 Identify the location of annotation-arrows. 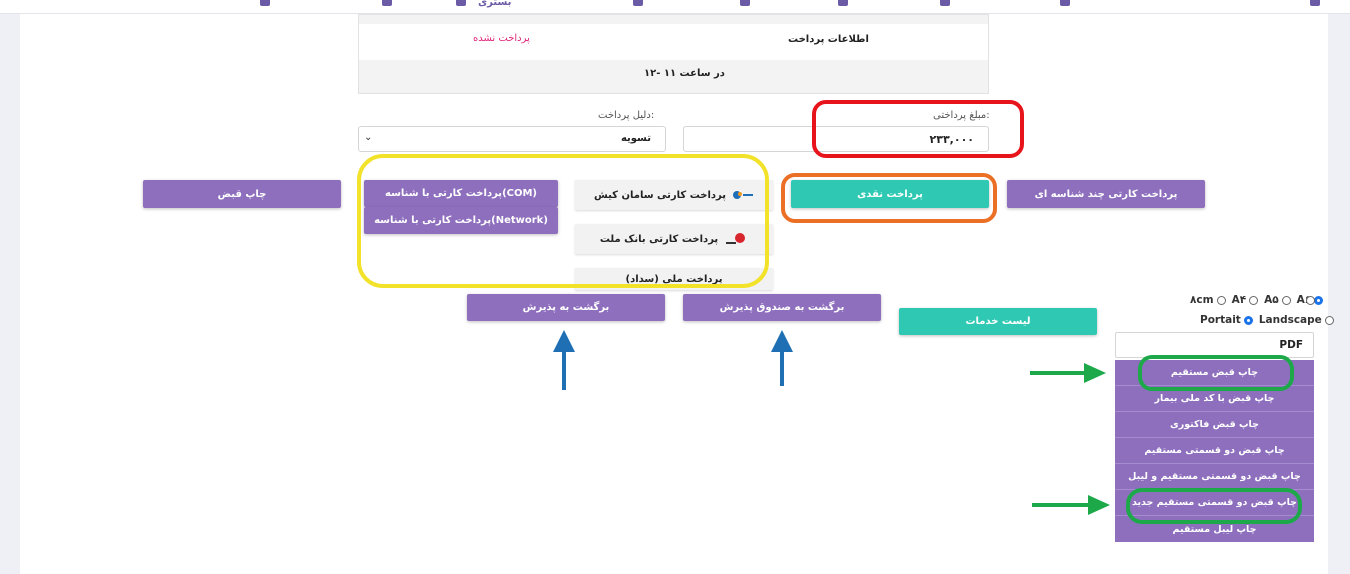
(831, 422).